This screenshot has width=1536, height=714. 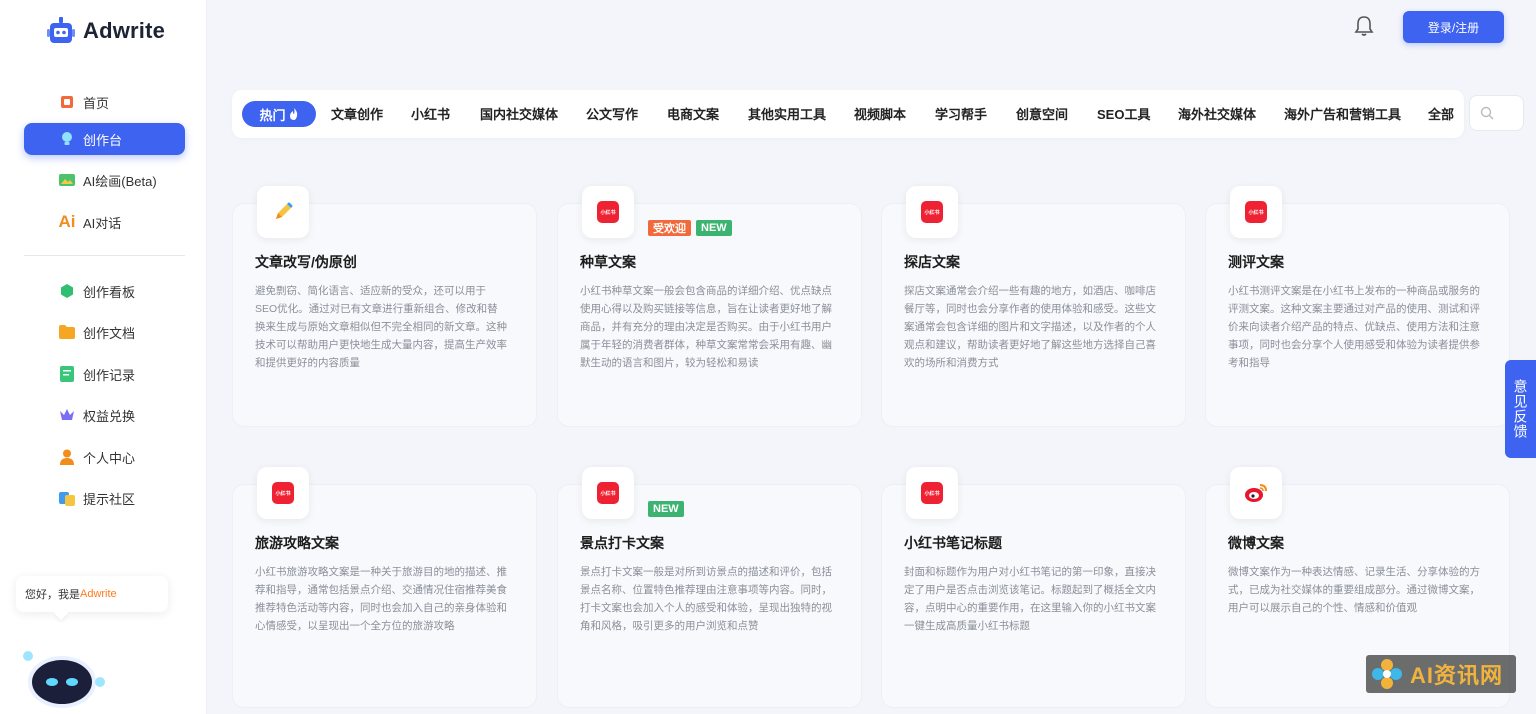 I want to click on weibo-icon, so click(x=1256, y=493).